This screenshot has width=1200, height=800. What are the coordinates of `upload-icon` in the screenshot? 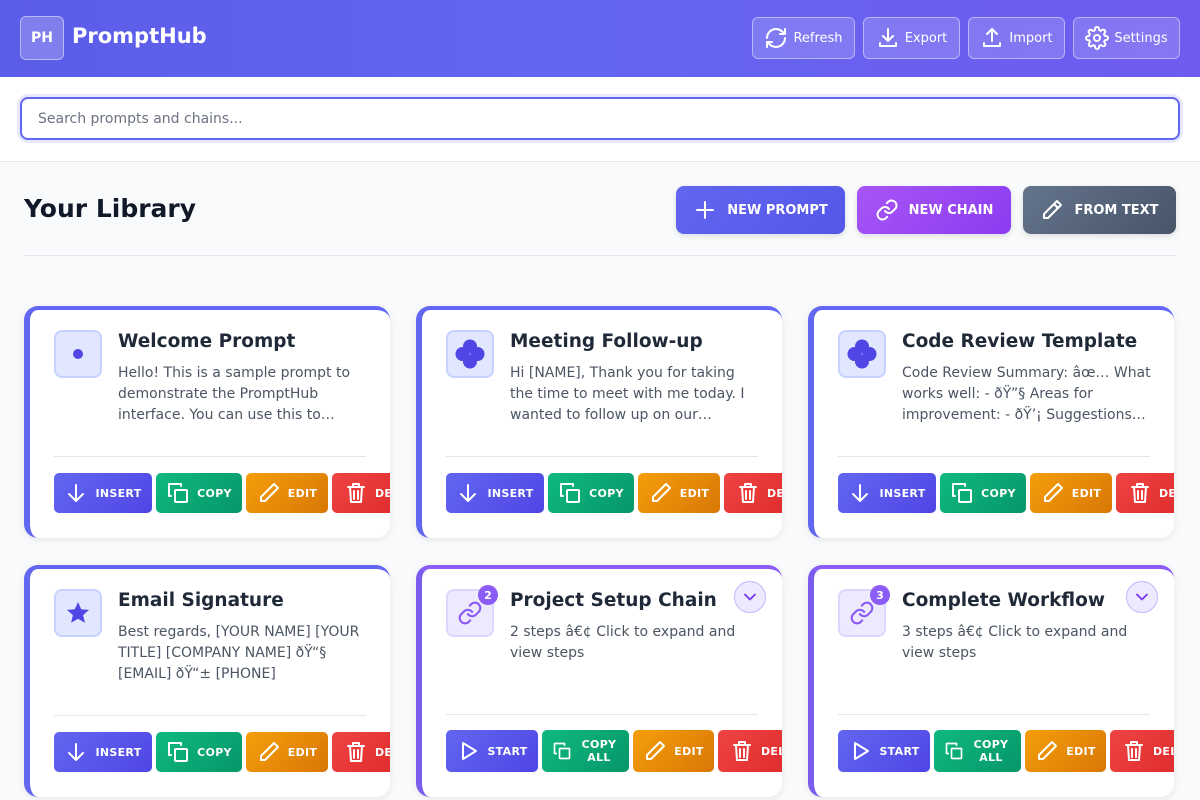 It's located at (992, 37).